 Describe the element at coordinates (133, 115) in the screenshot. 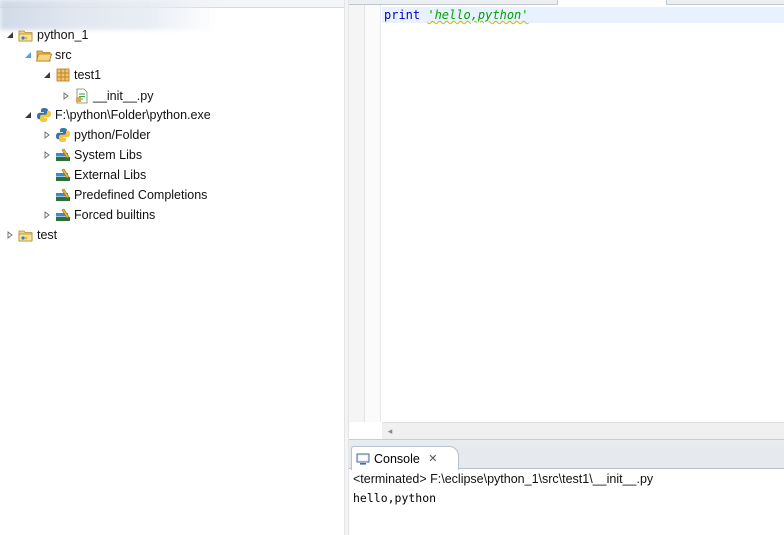

I see `tree-item-label: F:\python\Folder\python.exe` at that location.